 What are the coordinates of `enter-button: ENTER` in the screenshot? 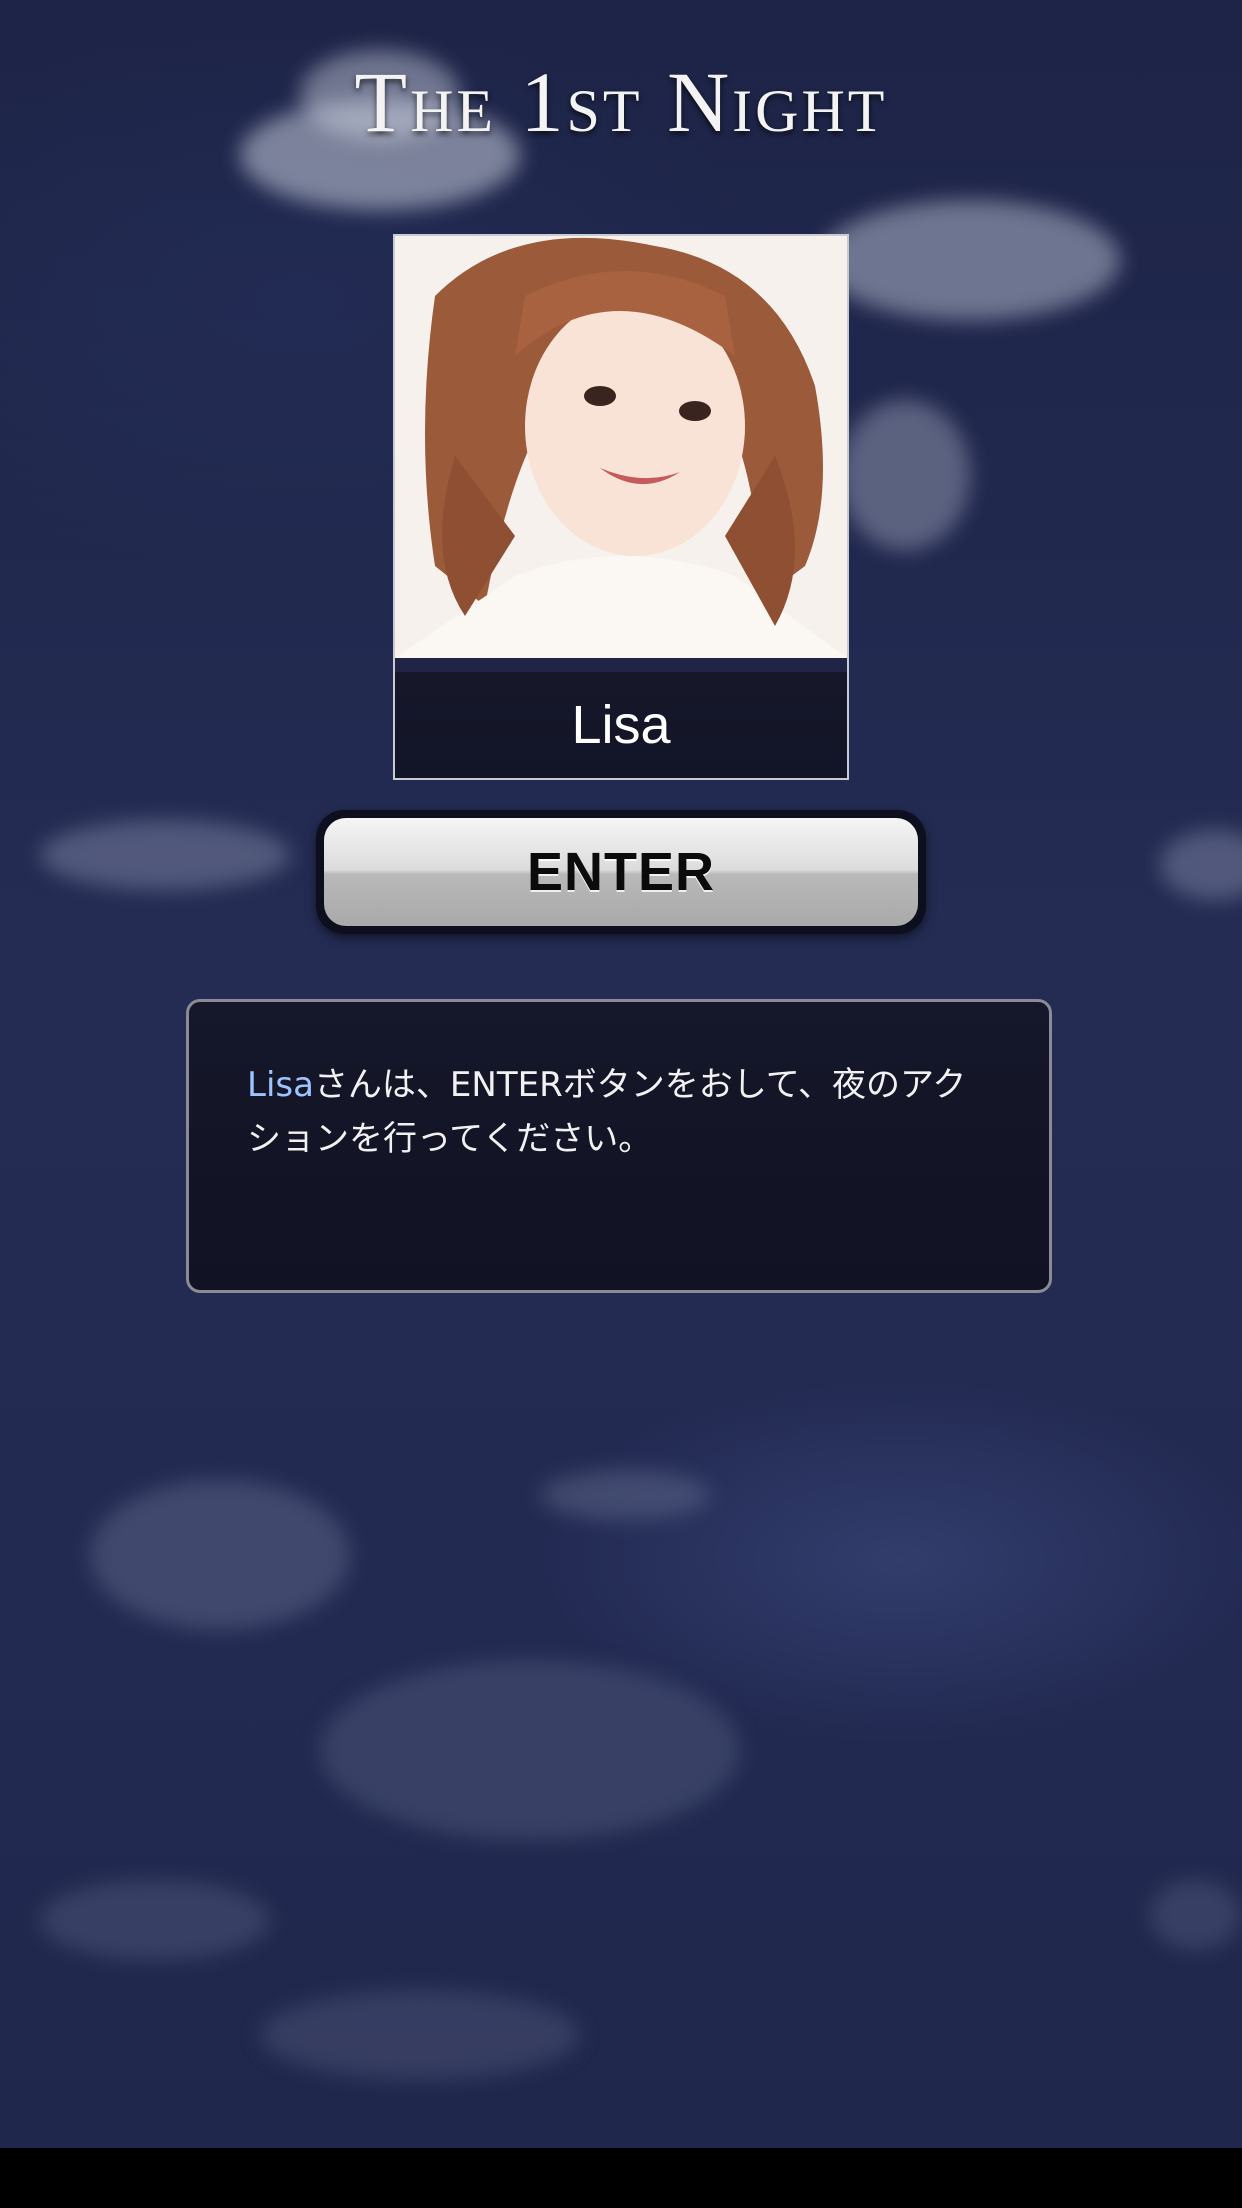 It's located at (621, 872).